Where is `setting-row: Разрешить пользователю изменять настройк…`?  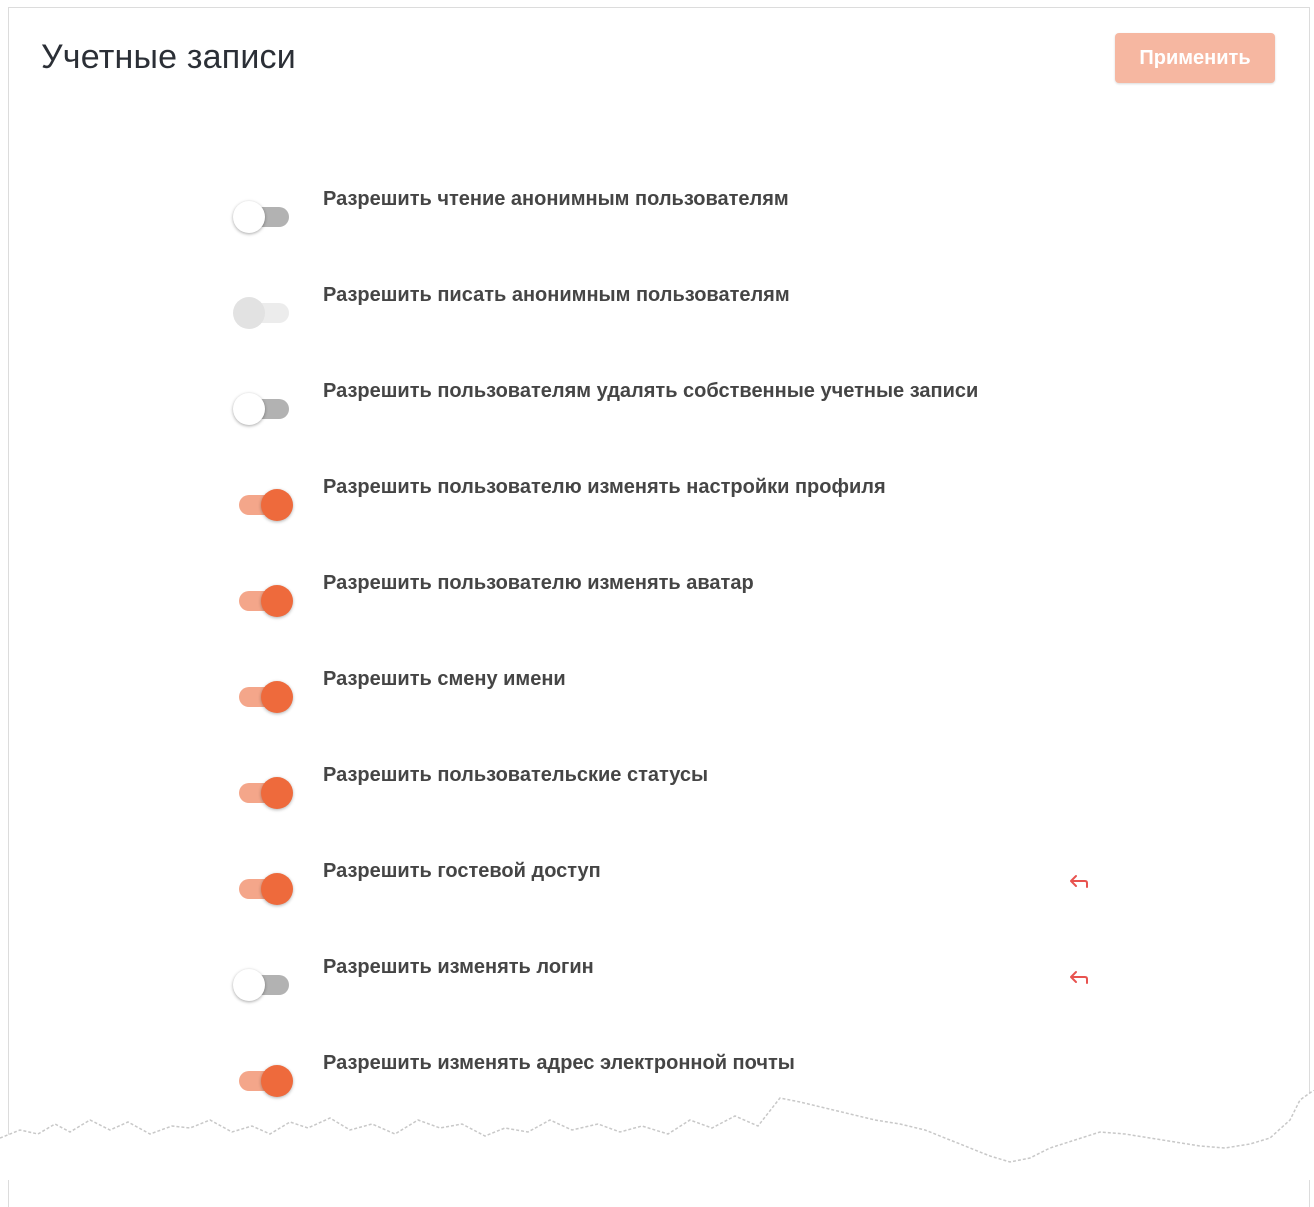 setting-row: Разрешить пользователю изменять настройк… is located at coordinates (559, 511).